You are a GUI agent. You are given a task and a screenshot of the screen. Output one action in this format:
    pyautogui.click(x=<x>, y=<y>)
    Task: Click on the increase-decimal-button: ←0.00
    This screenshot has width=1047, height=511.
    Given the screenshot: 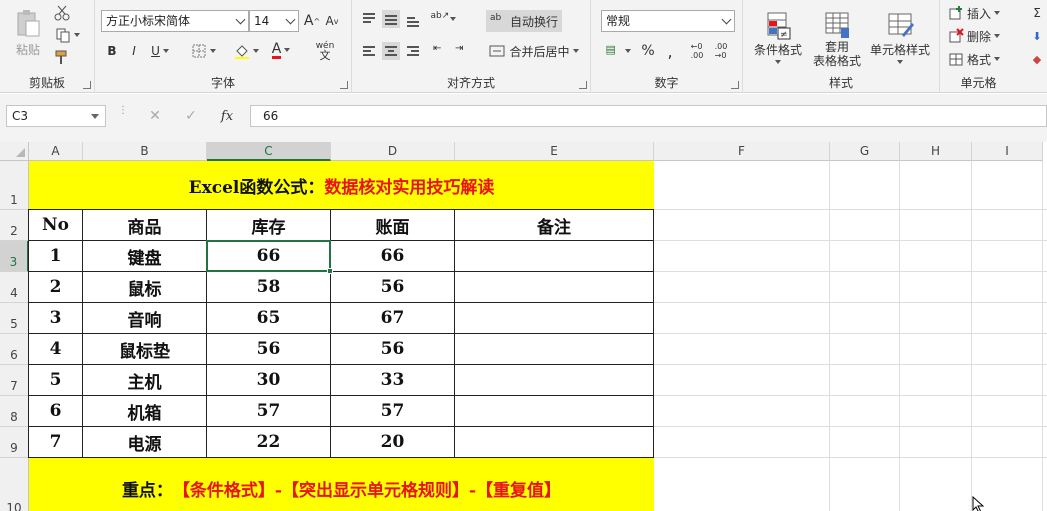 What is the action you would take?
    pyautogui.click(x=697, y=51)
    